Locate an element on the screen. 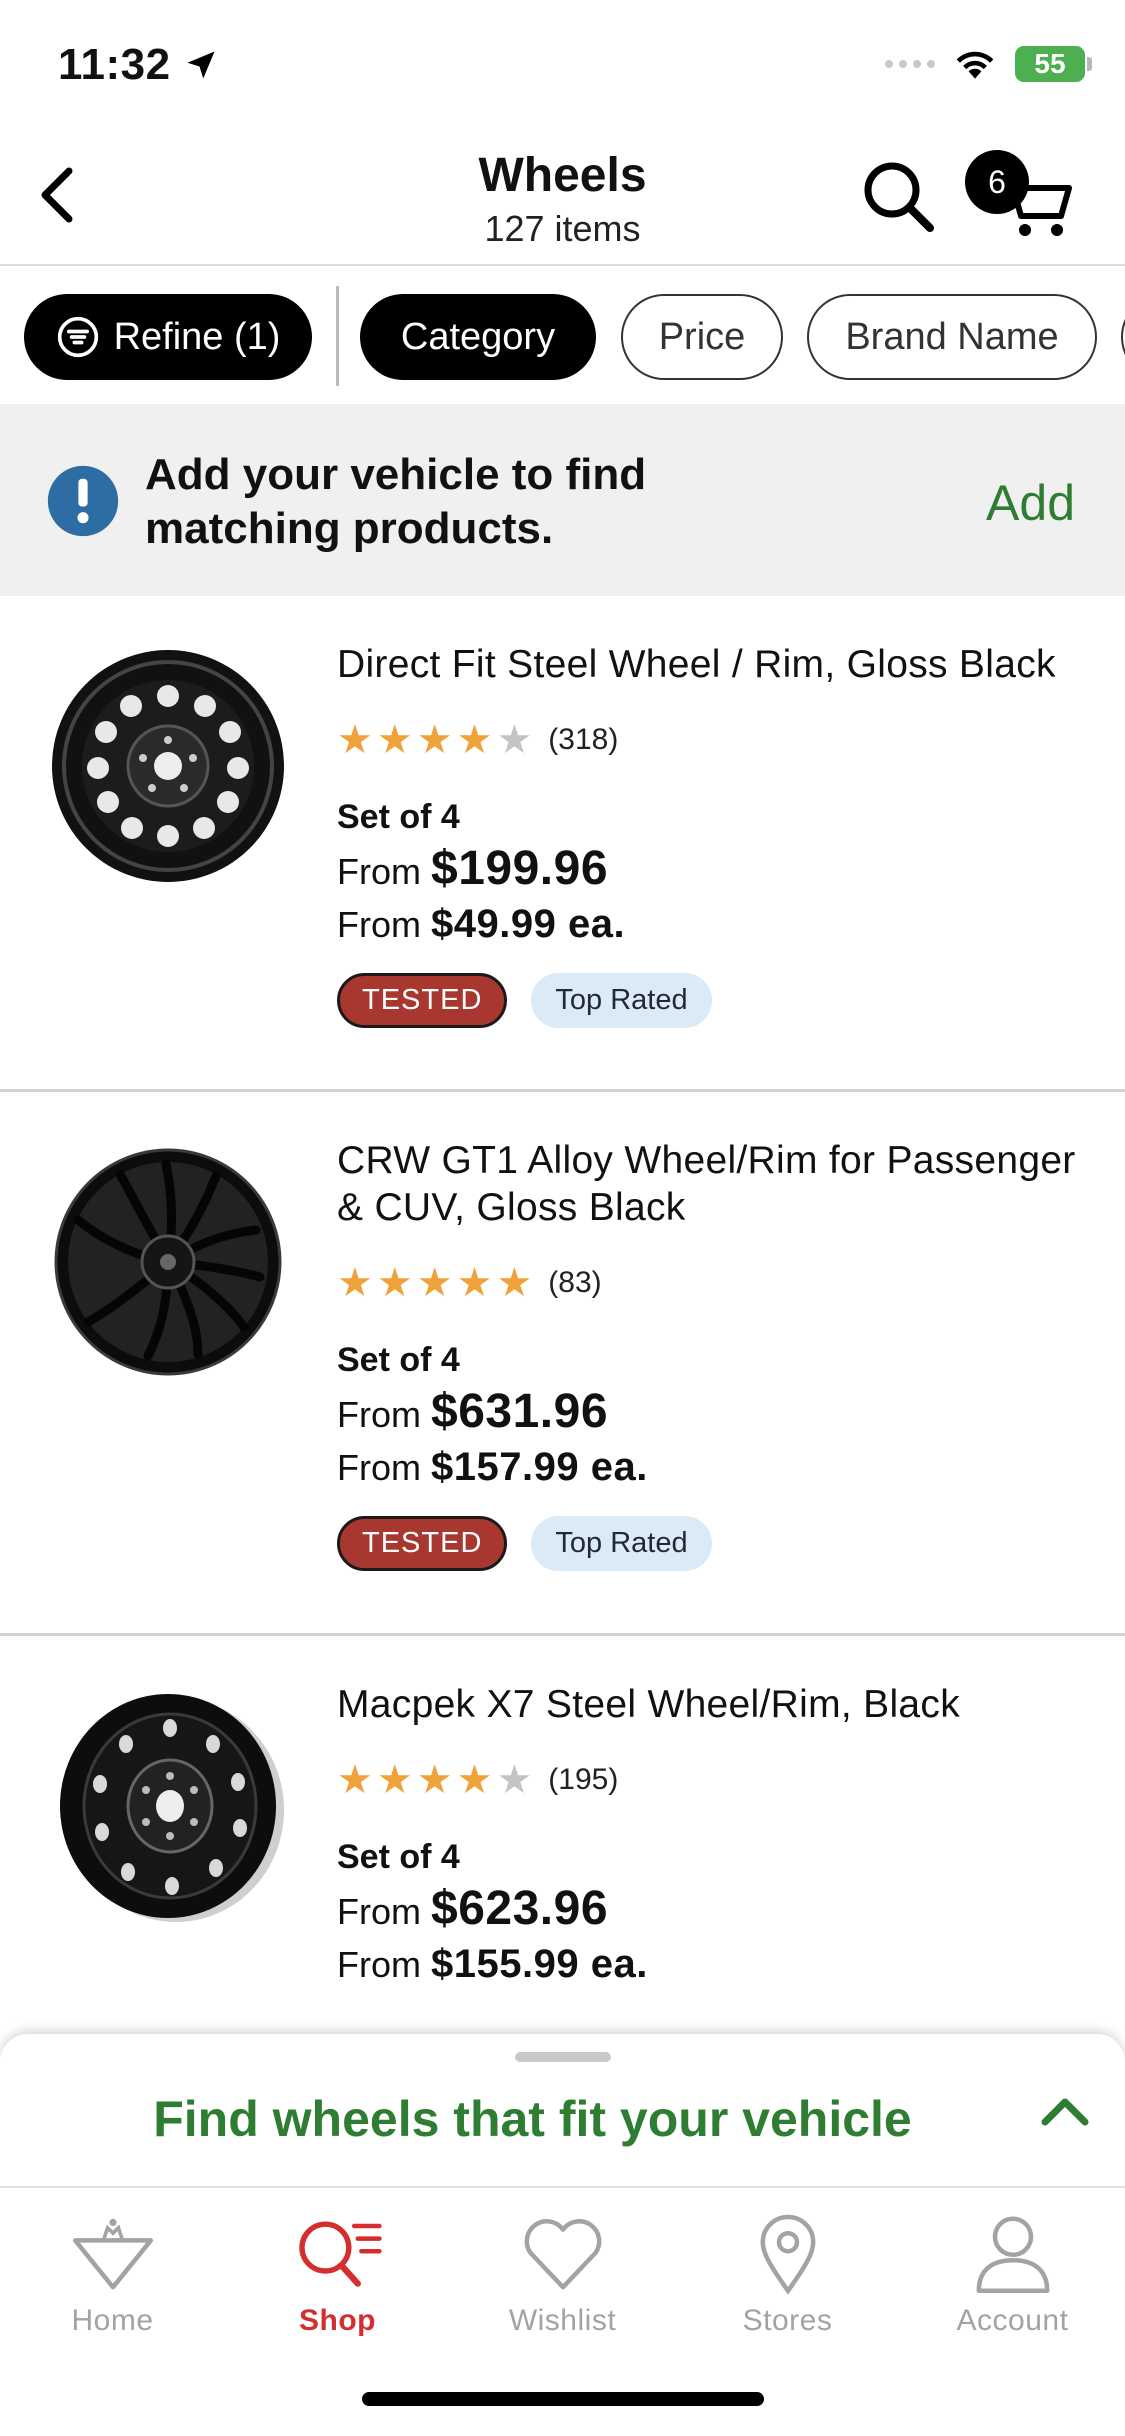 The image size is (1125, 2436). location-arrow-icon is located at coordinates (201, 65).